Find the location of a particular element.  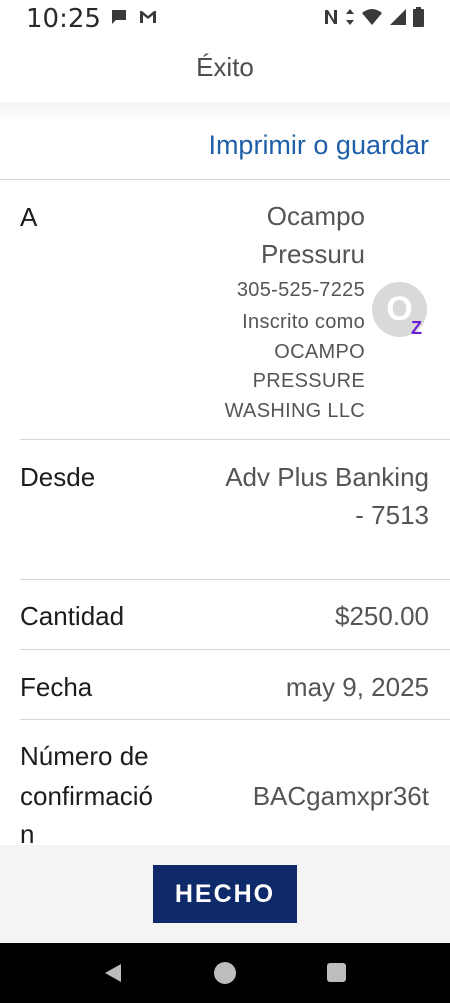

zelle-icon: Z is located at coordinates (416, 328).